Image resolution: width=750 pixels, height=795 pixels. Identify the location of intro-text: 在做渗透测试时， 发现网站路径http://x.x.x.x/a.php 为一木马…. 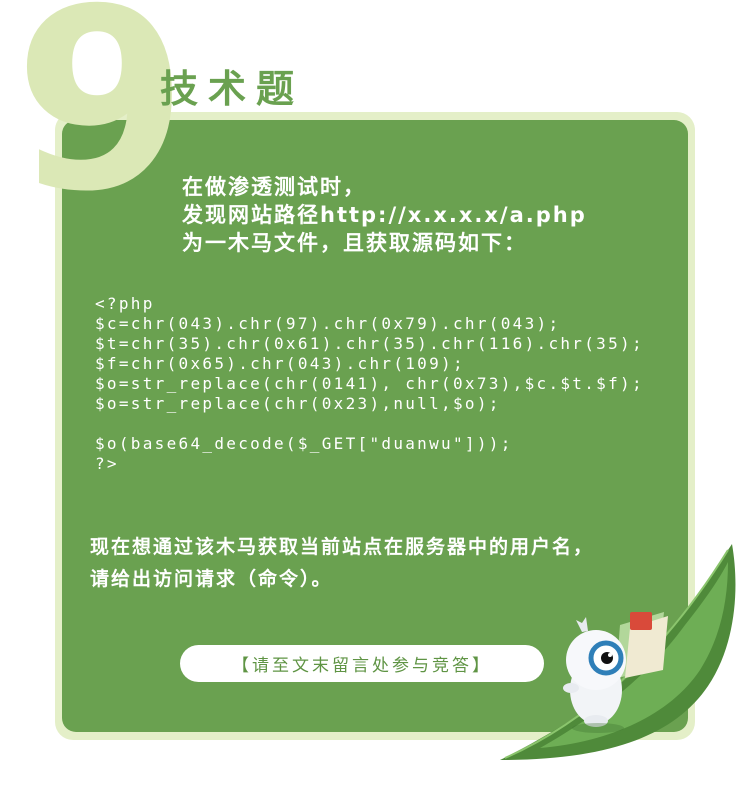
(384, 215).